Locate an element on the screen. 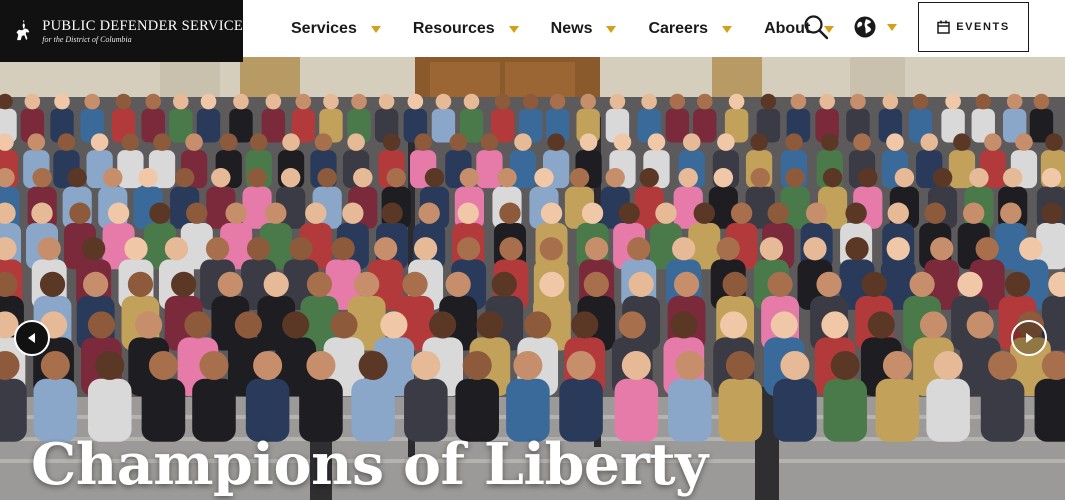  language-selector is located at coordinates (875, 27).